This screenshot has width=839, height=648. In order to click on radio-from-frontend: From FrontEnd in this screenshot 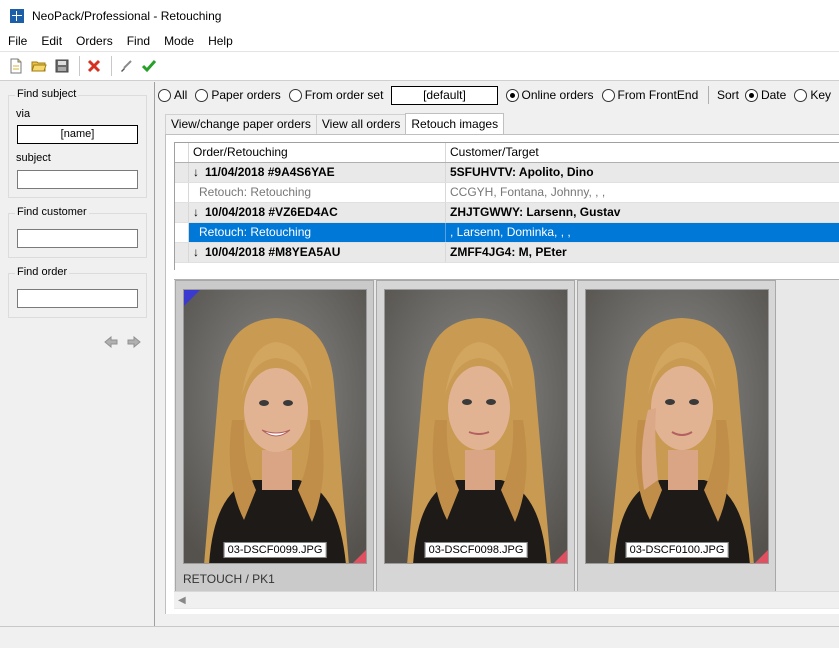, I will do `click(650, 95)`.